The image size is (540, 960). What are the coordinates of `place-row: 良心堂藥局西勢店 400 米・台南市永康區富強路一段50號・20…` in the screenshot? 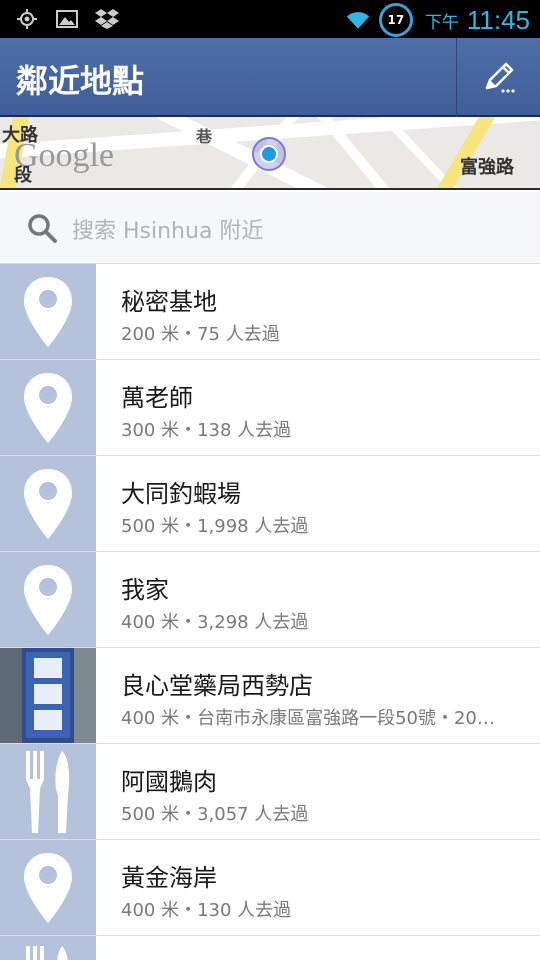 It's located at (270, 696).